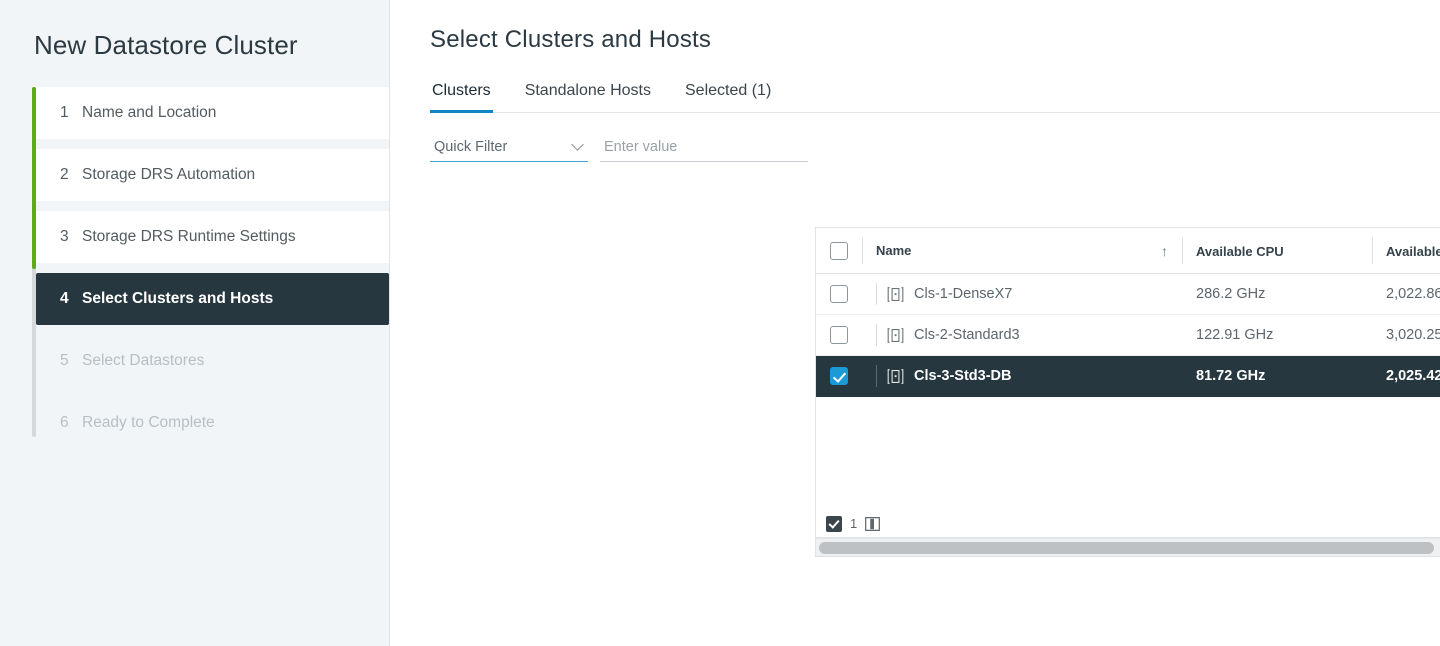 The width and height of the screenshot is (1440, 646). I want to click on sidebar-step-select-clusters-and-hosts: 4 Select Clusters and Hosts, so click(212, 299).